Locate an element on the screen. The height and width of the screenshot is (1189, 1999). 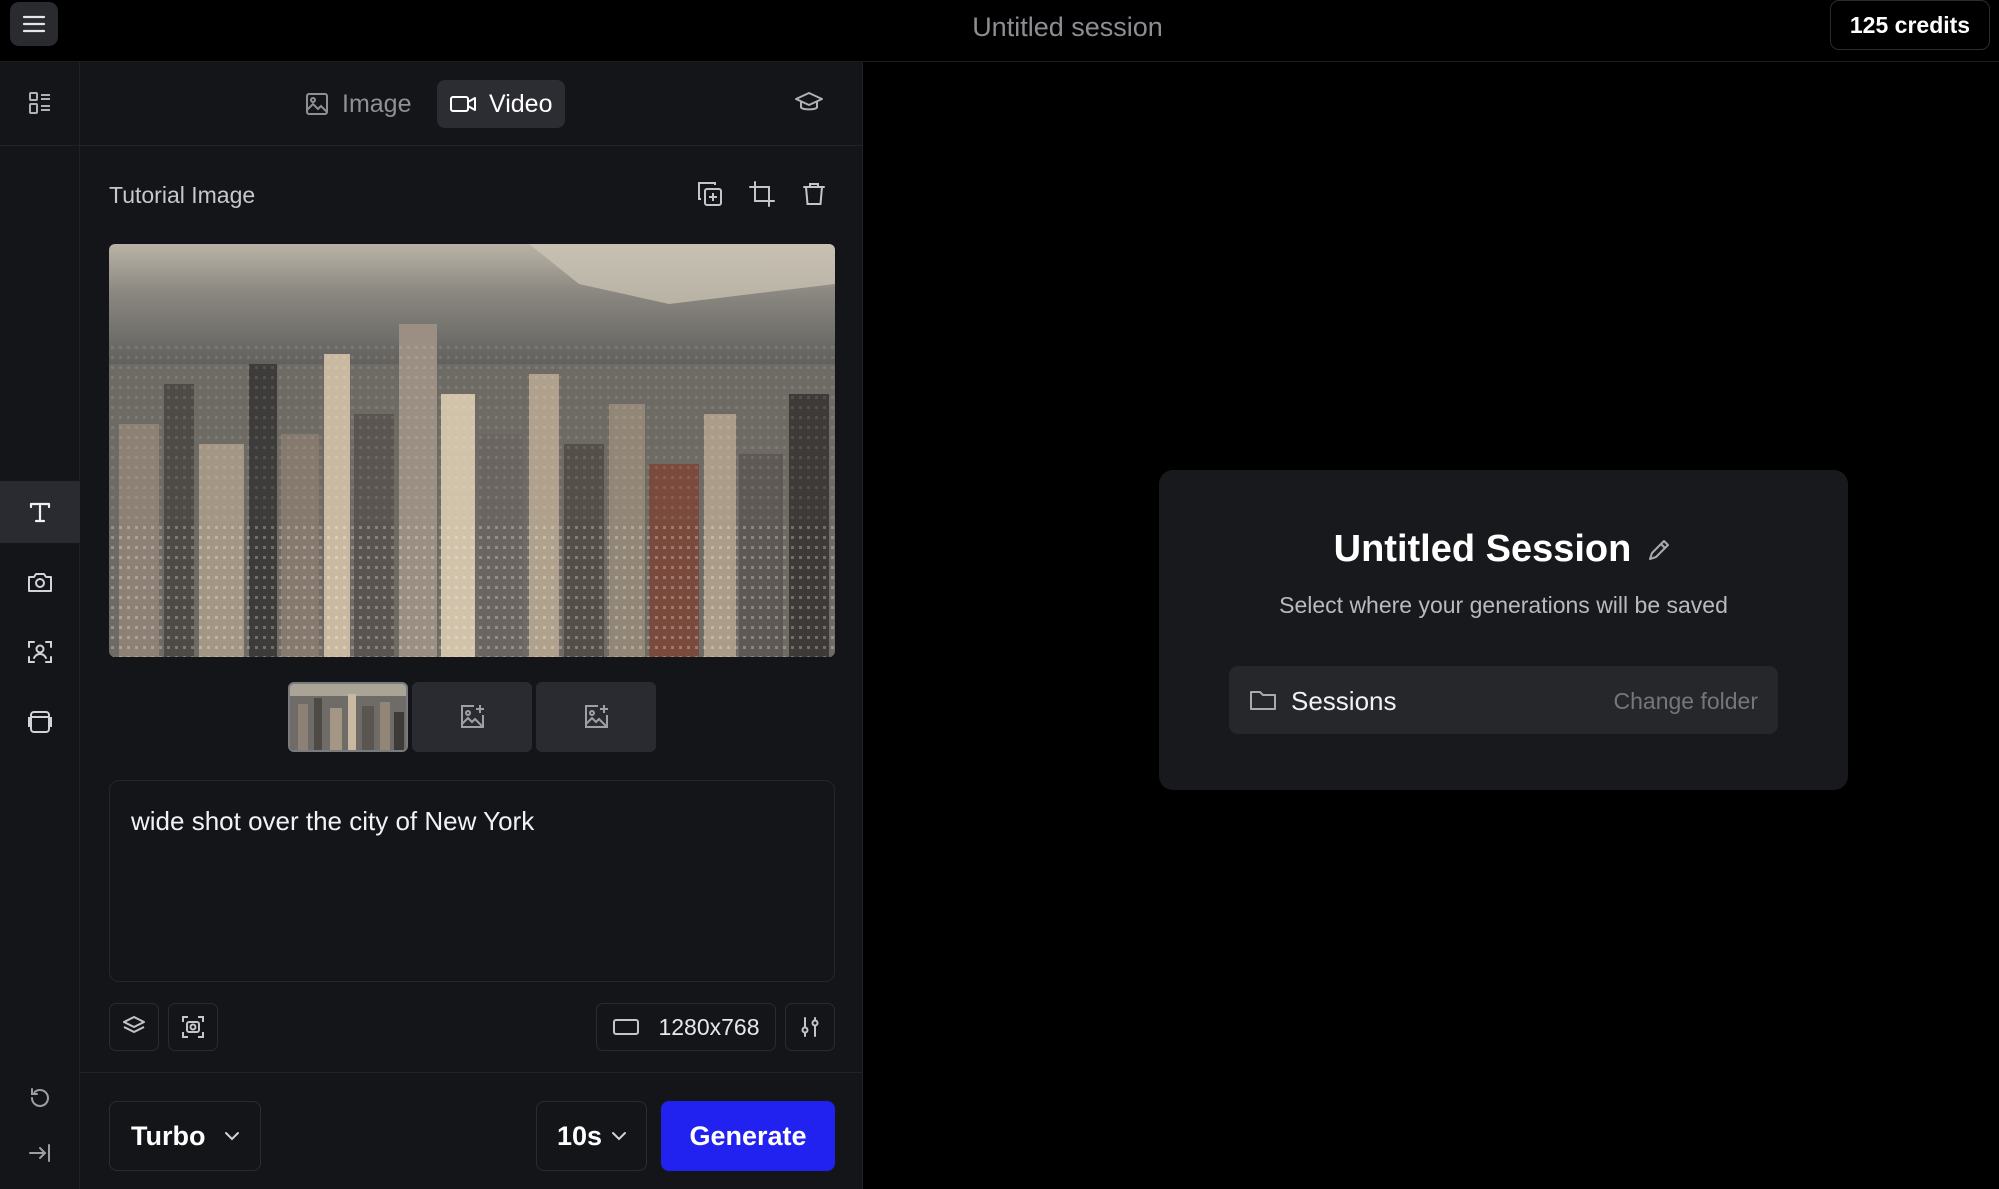
settings-adjust-button is located at coordinates (810, 1027).